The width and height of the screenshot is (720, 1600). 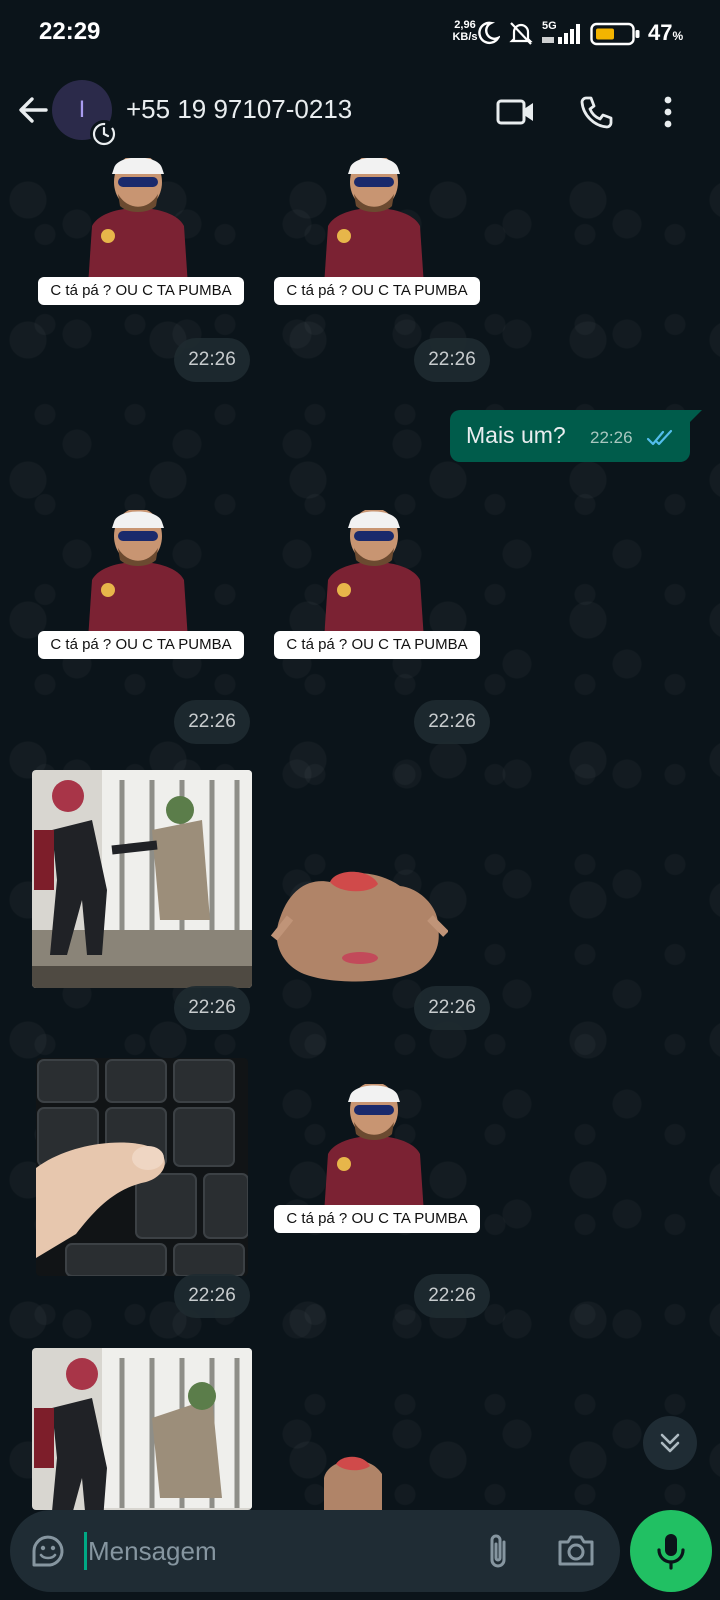 I want to click on video-call-icon, so click(x=514, y=112).